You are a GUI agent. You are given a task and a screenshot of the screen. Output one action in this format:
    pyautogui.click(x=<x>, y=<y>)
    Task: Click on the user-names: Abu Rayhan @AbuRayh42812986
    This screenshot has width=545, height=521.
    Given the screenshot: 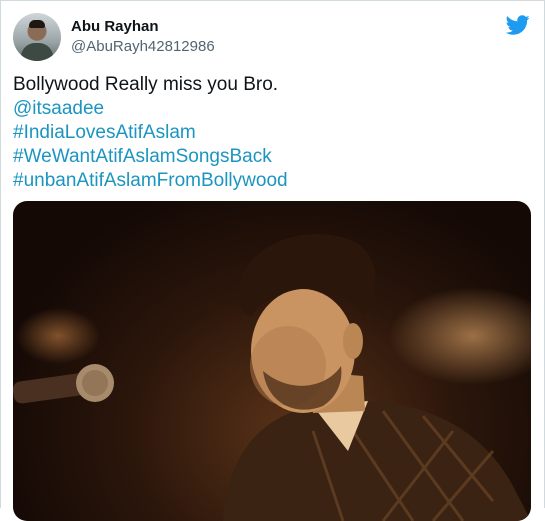 What is the action you would take?
    pyautogui.click(x=143, y=37)
    